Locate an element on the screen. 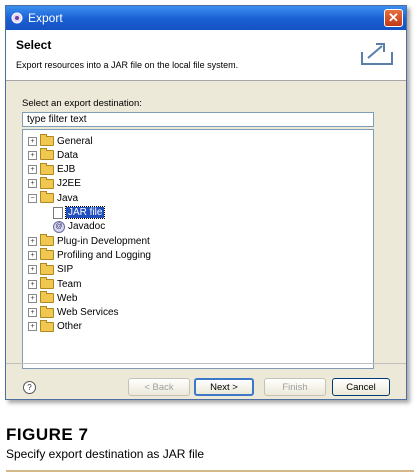  collapse-icon: − is located at coordinates (32, 198).